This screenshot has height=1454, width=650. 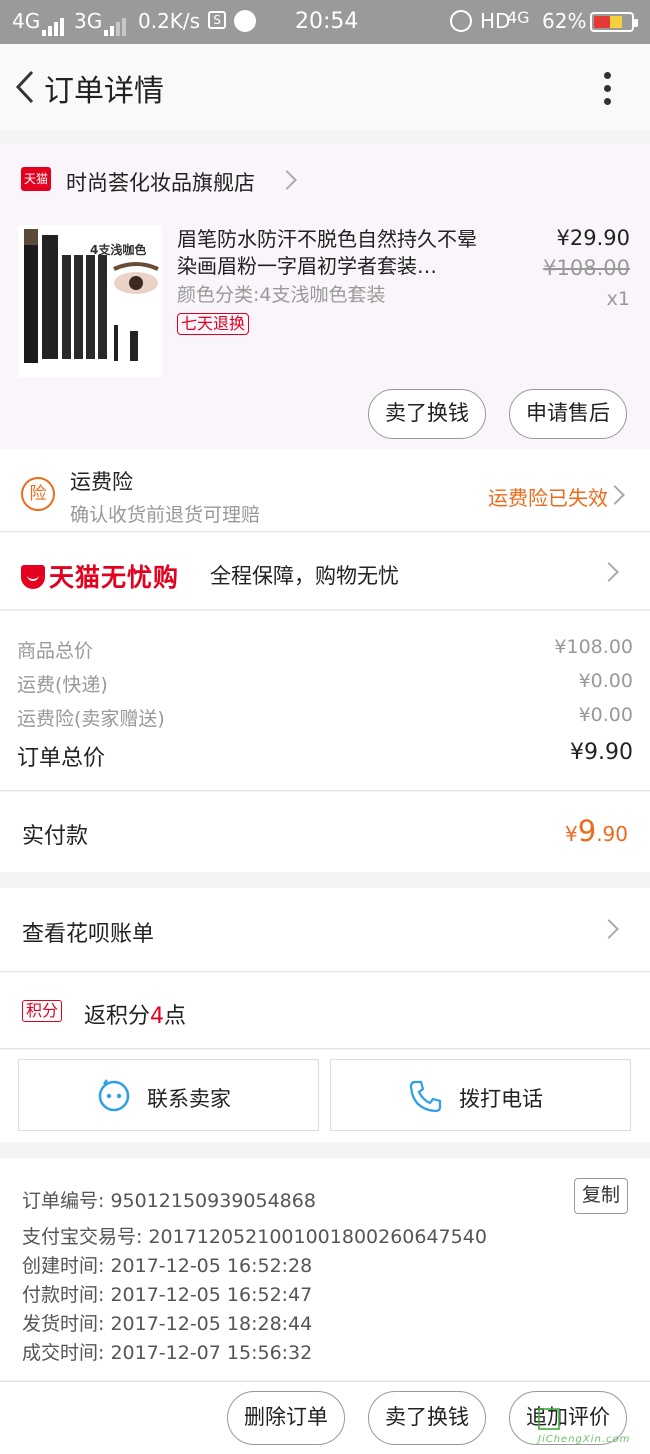 What do you see at coordinates (568, 414) in the screenshot?
I see `after-sale-button: 申请售后` at bounding box center [568, 414].